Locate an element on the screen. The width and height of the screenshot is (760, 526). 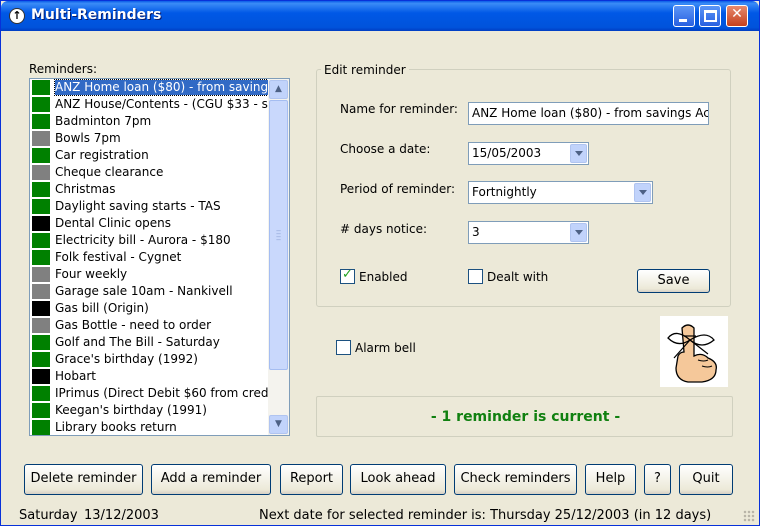
reminder-item-label: ANZ House/Contents - (CGU $33 - s is located at coordinates (161, 104).